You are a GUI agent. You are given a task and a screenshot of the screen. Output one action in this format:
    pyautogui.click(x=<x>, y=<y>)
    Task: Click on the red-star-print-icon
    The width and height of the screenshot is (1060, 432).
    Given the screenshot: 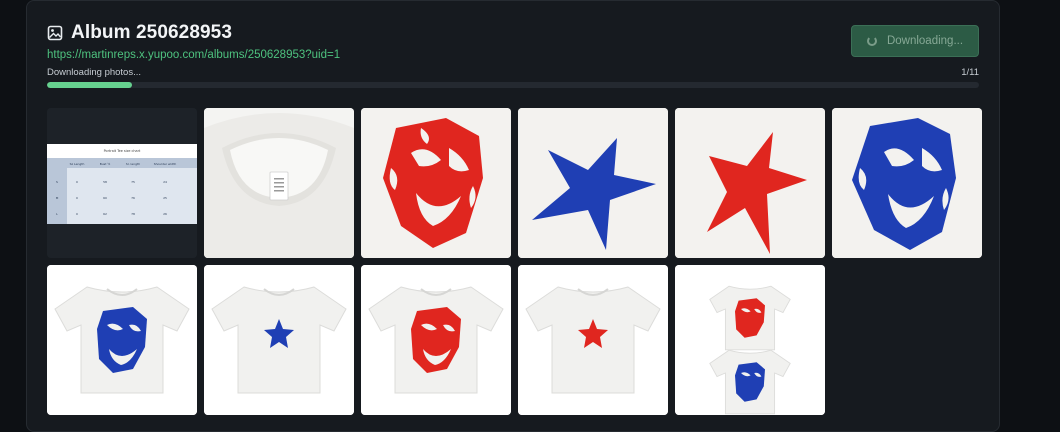 What is the action you would take?
    pyautogui.click(x=750, y=183)
    